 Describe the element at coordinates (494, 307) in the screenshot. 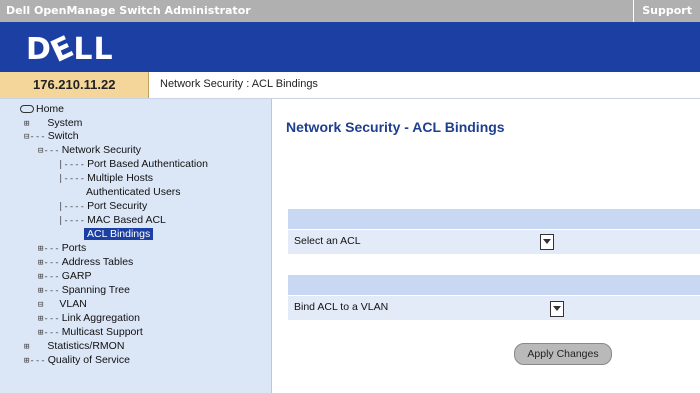

I see `bind-acl-row: Bind ACL to a VLAN` at that location.